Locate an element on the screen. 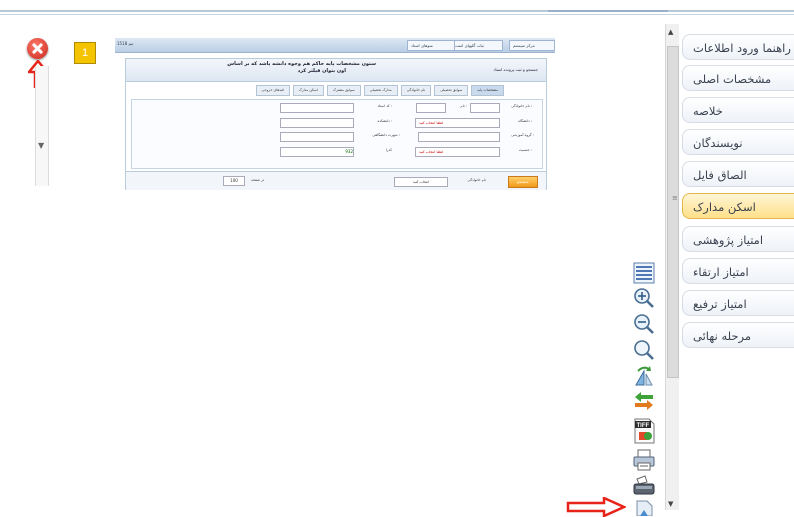 The image size is (794, 517). preview-label: دانشگاه : is located at coordinates (525, 121).